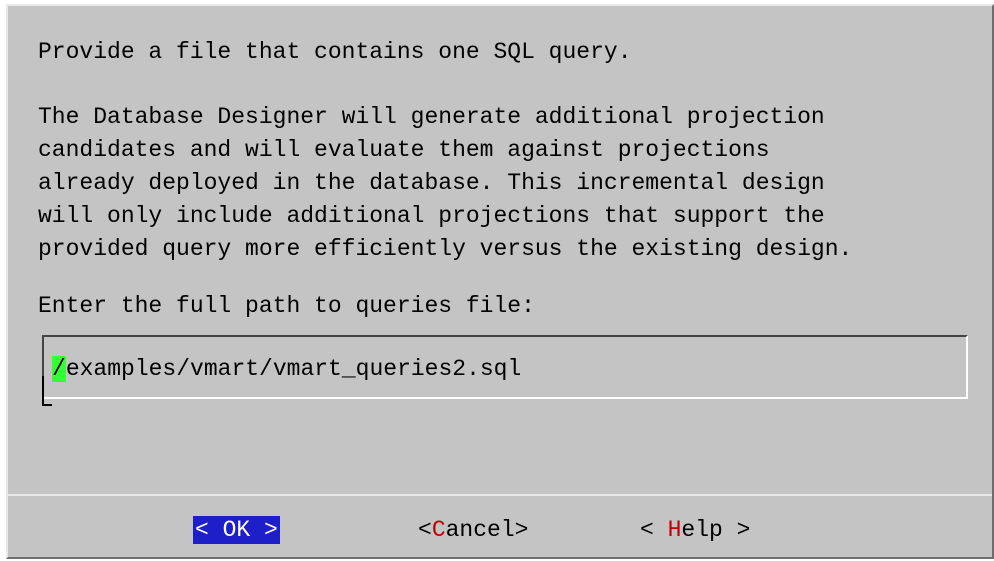 The image size is (994, 561). What do you see at coordinates (487, 530) in the screenshot?
I see `cancel-button-label: ancel>` at bounding box center [487, 530].